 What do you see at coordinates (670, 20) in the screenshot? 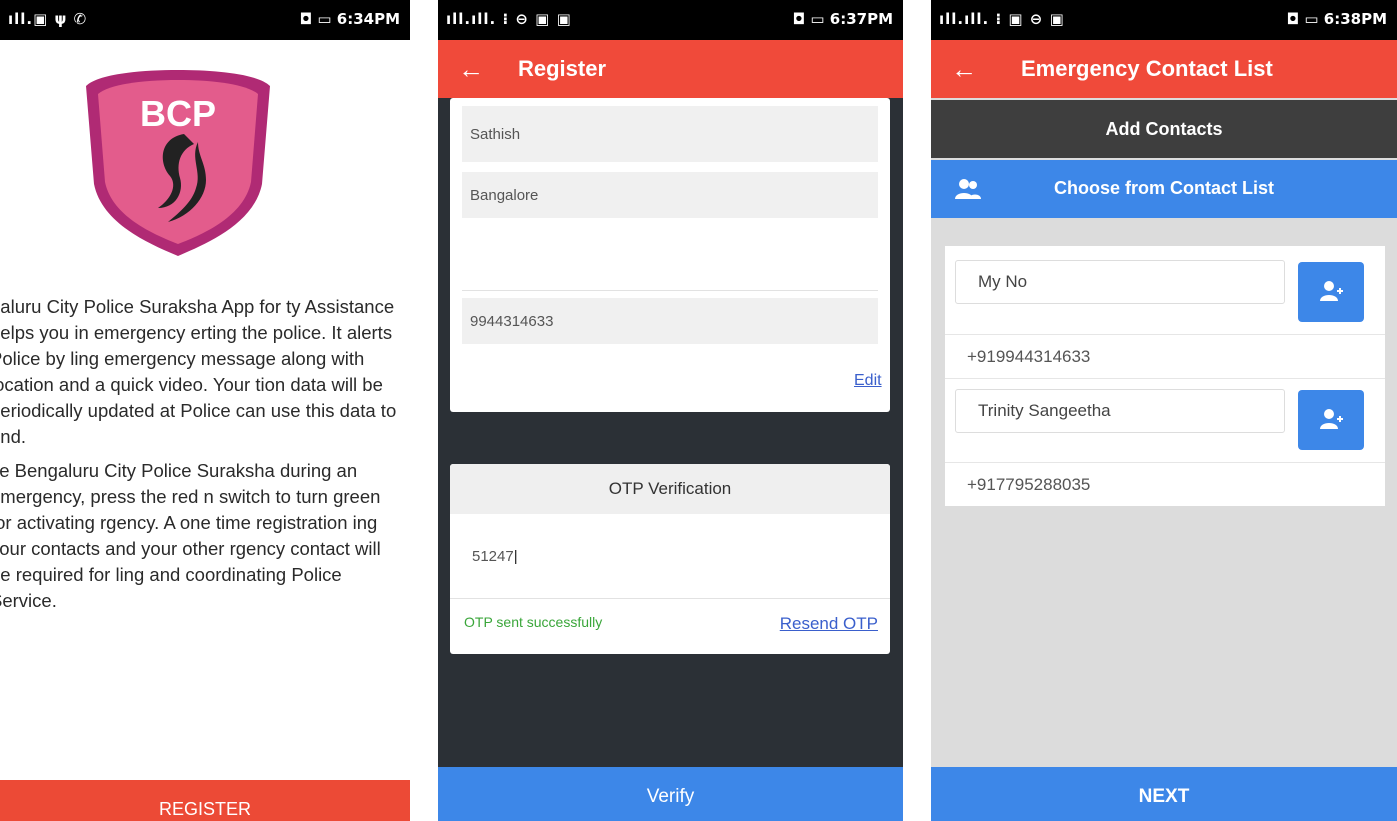
I see `status-bar: ıll.ıll. ⁝ ⊖ ▣ ▣ ◘ ▭ 6:37PM` at bounding box center [670, 20].